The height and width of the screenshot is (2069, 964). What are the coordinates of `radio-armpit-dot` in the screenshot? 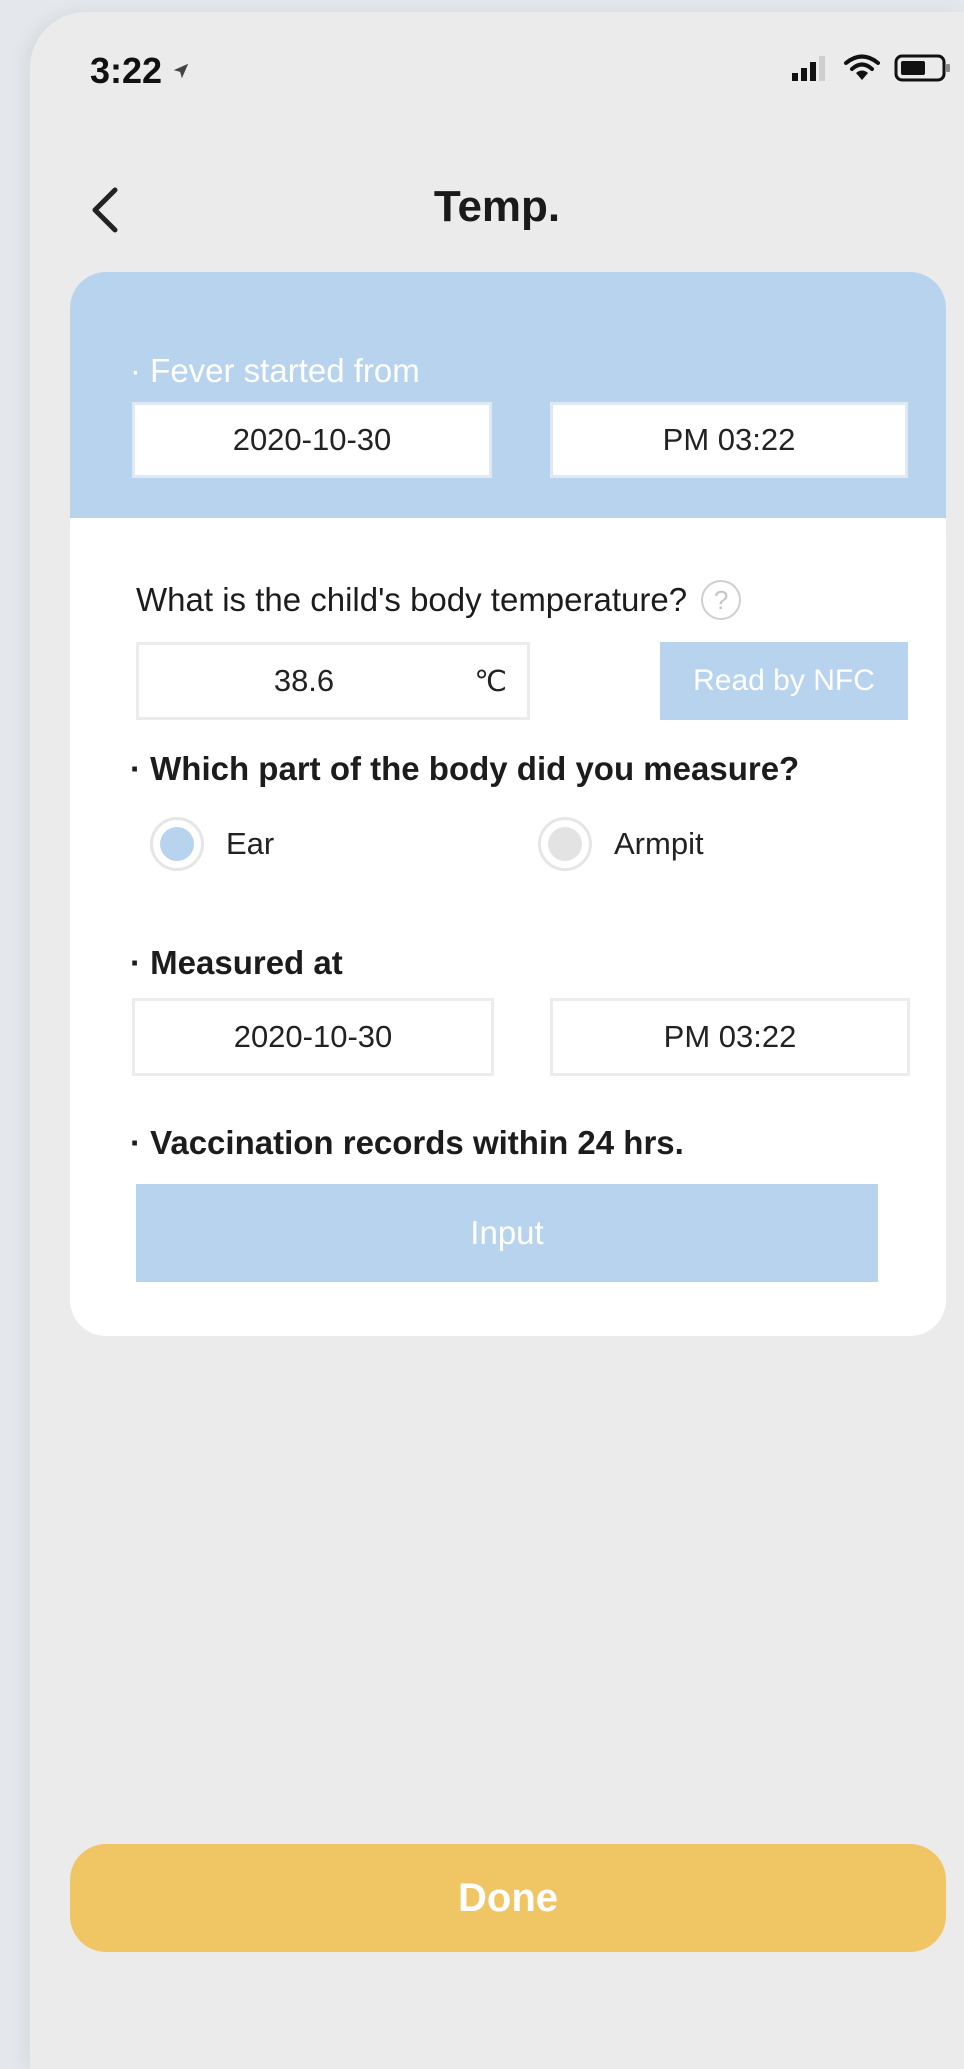 It's located at (565, 844).